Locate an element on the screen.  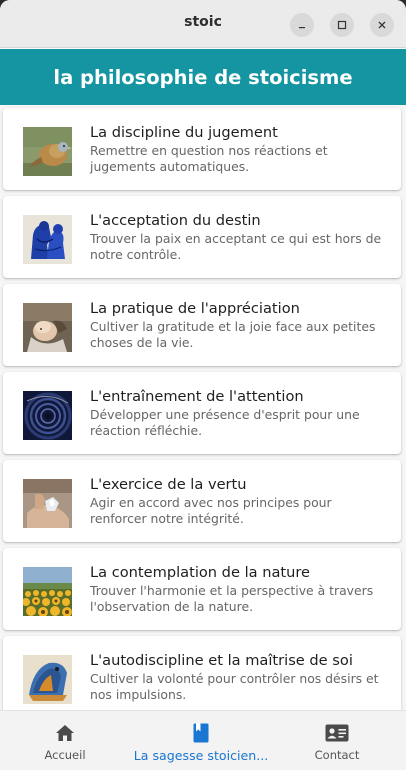
hands-crystal-image is located at coordinates (47, 503).